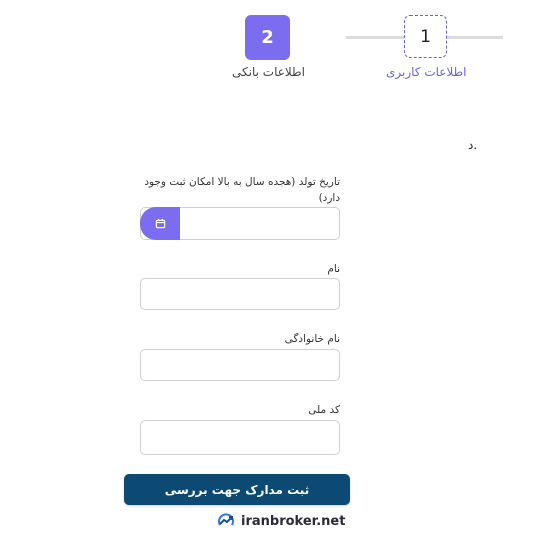  I want to click on stepper-line-left, so click(375, 37).